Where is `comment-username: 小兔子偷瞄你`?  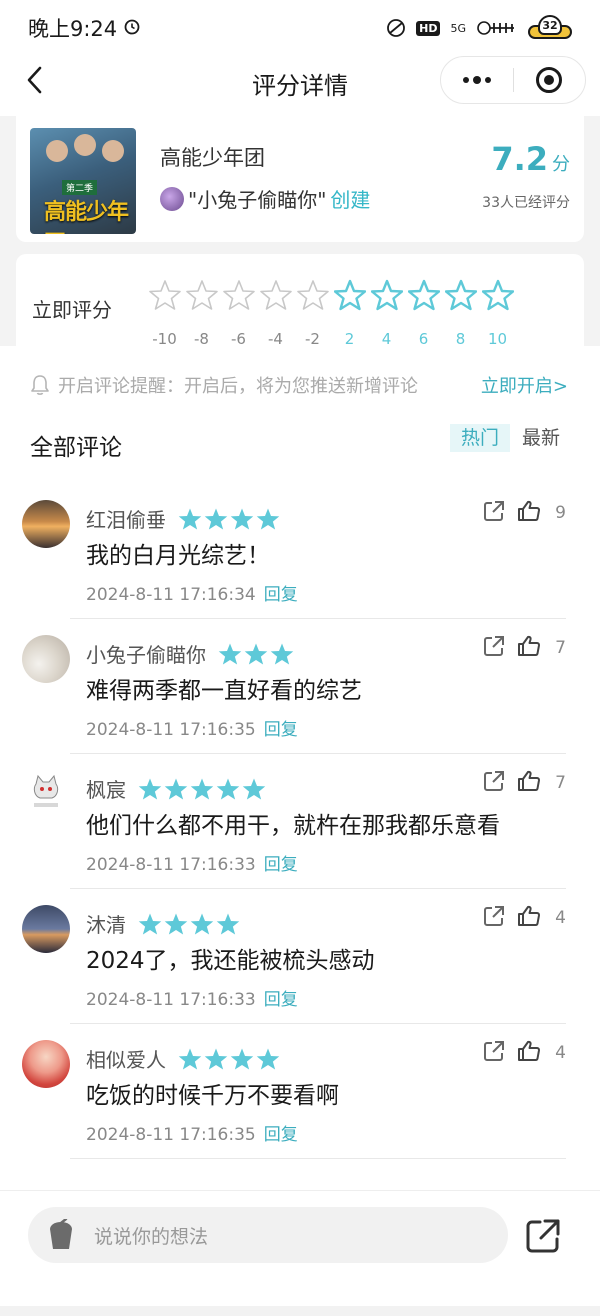
comment-username: 小兔子偷瞄你 is located at coordinates (146, 653).